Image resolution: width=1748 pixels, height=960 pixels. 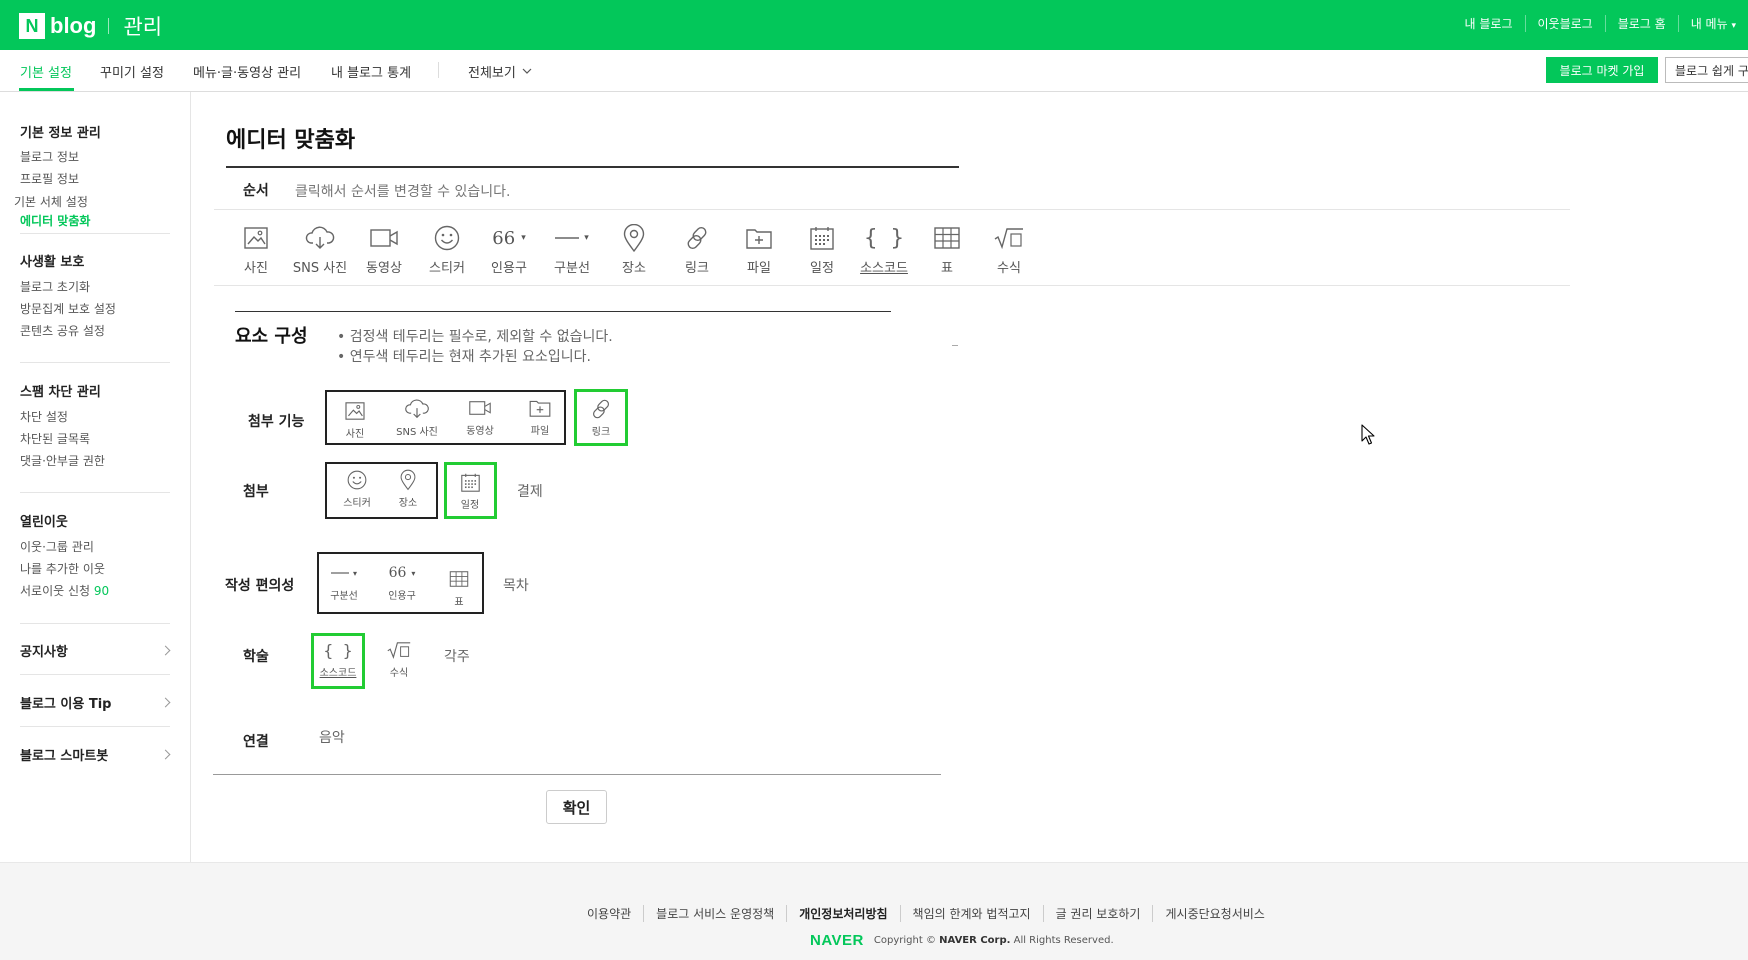 I want to click on order-item-formula: 수식, so click(x=1009, y=249).